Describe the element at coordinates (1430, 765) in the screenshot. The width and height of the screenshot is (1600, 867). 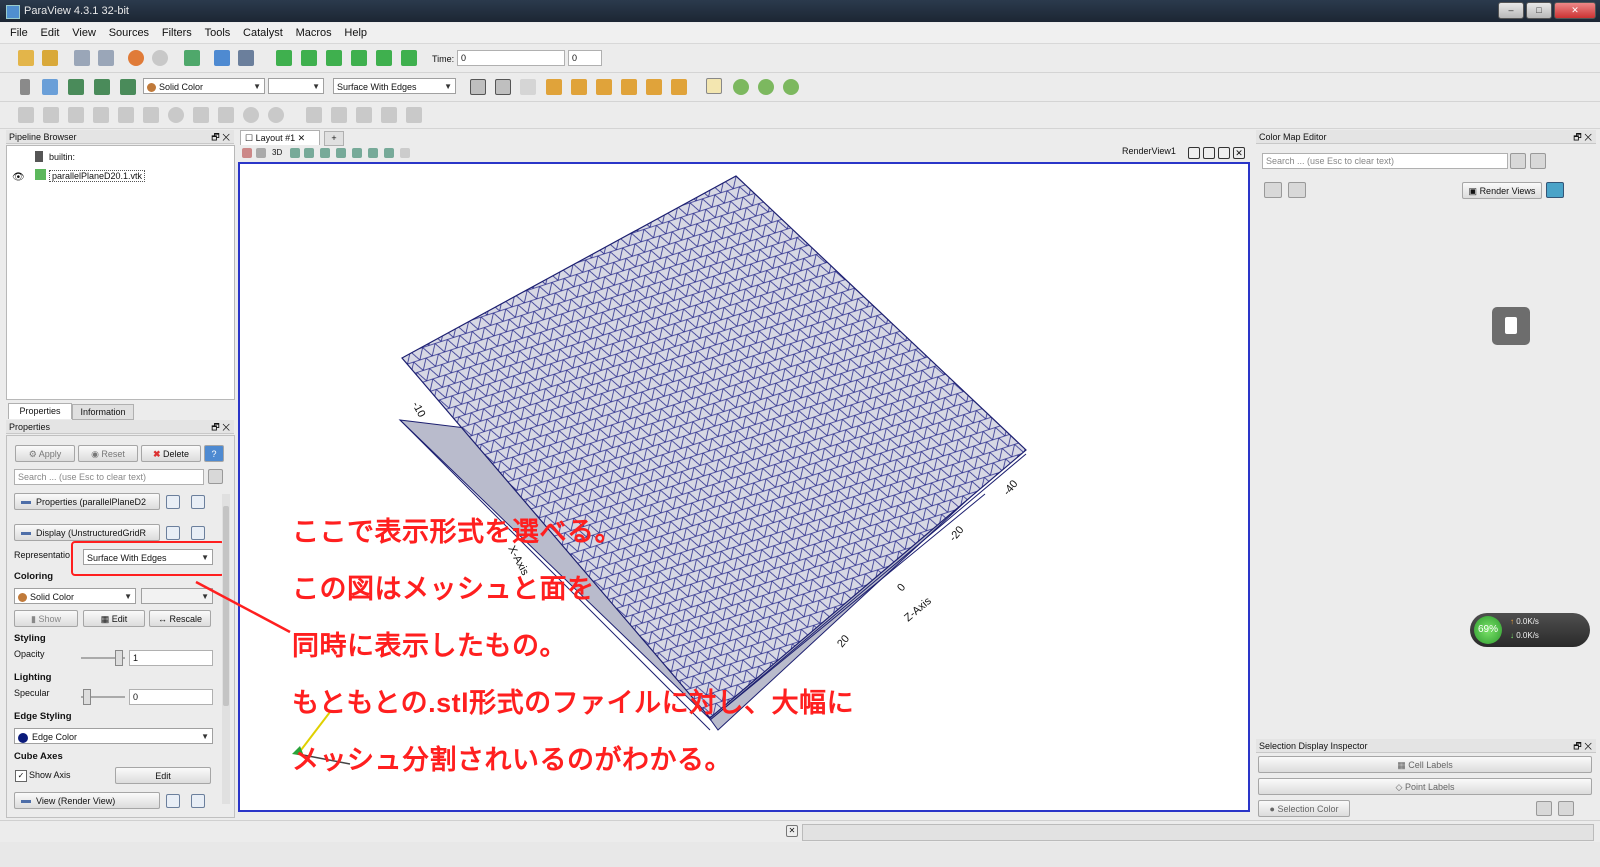
I see `cell-labels-label: Cell Labels` at that location.